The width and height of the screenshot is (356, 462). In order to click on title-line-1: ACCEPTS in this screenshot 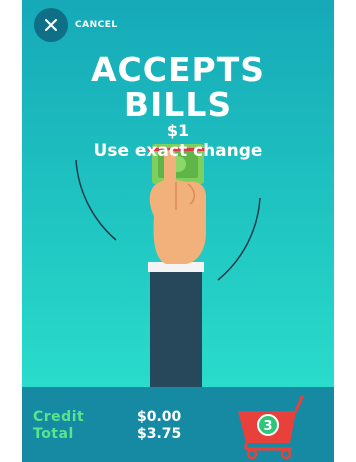, I will do `click(178, 69)`.